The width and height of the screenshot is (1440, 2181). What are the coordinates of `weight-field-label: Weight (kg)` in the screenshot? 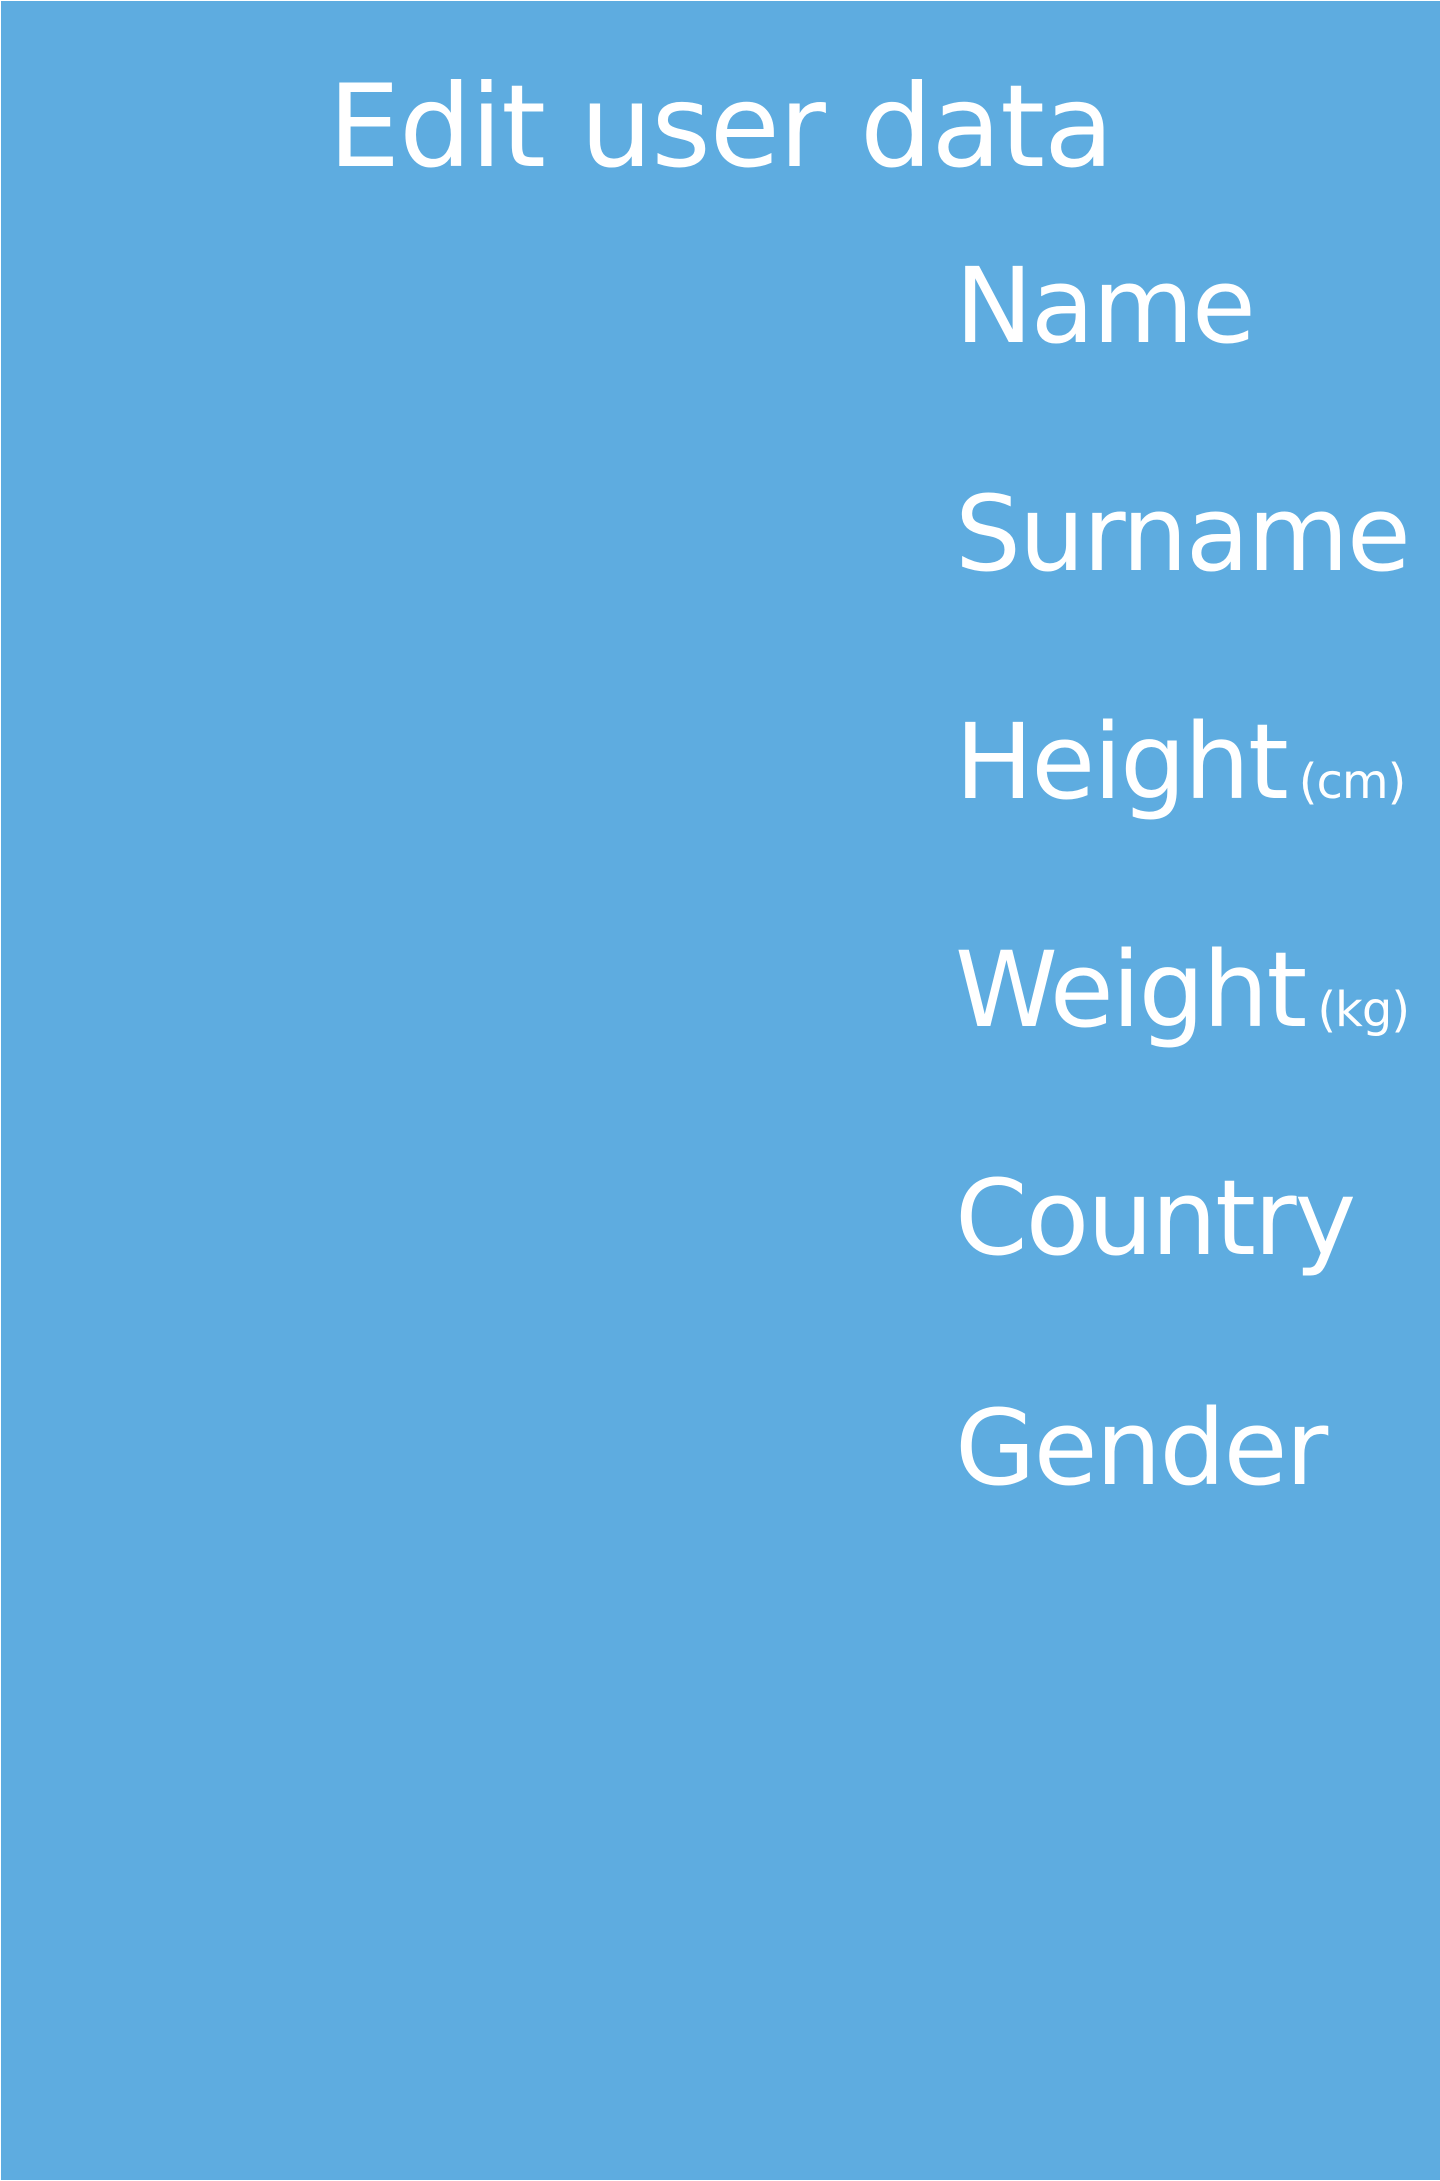 It's located at (1185, 1045).